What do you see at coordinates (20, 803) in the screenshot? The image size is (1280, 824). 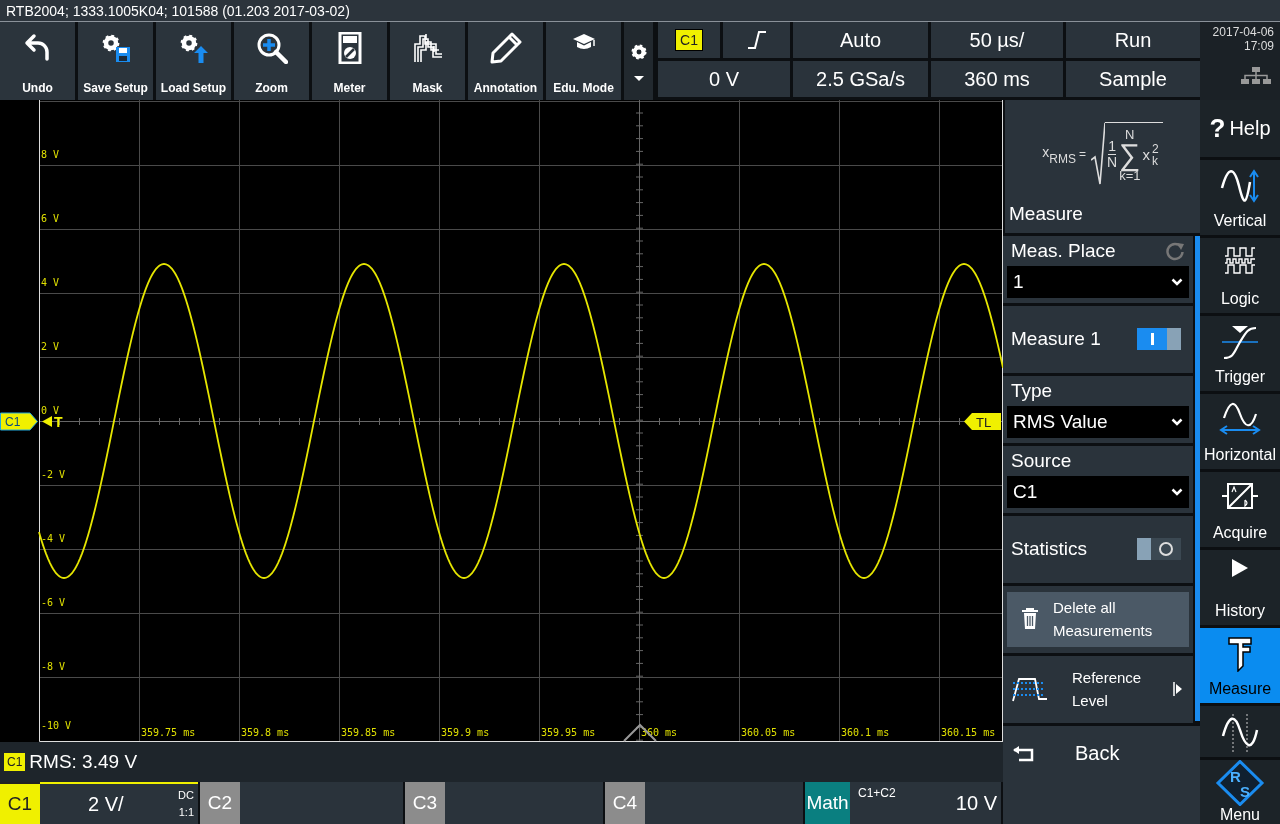 I see `channel-tab: C1` at bounding box center [20, 803].